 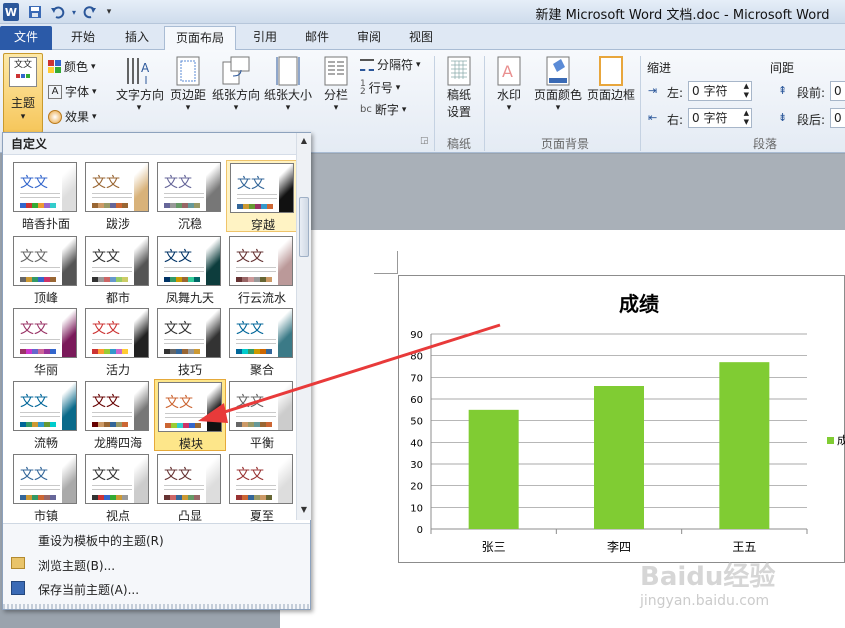 I want to click on manuscript-settings-button: 稿纸 设置, so click(x=459, y=92).